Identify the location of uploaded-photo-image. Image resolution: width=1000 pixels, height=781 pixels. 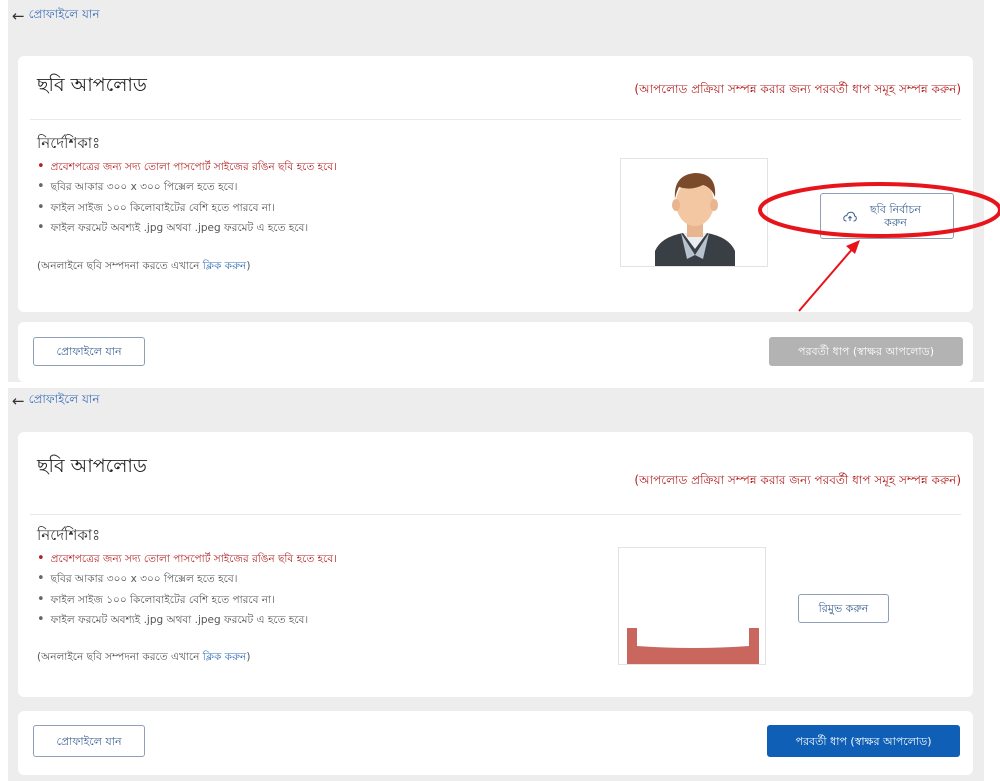
(692, 606).